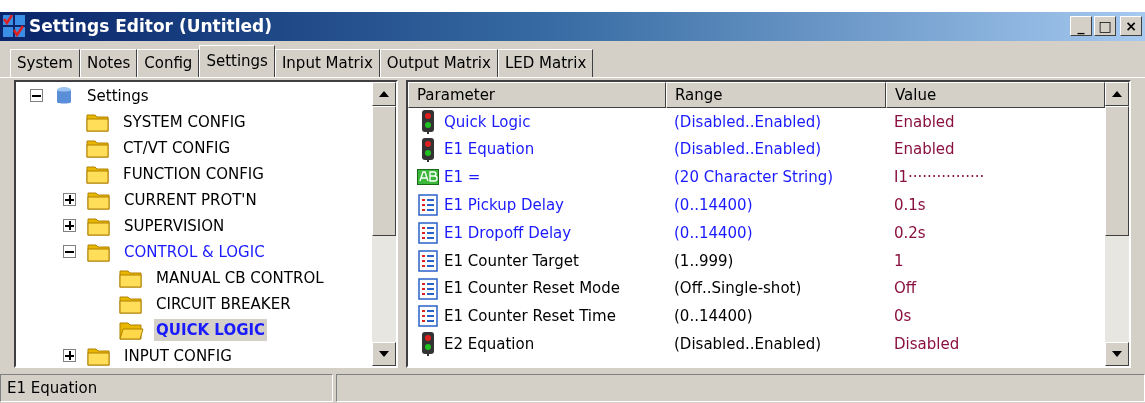  I want to click on range-cell-text: (1..999), so click(704, 261).